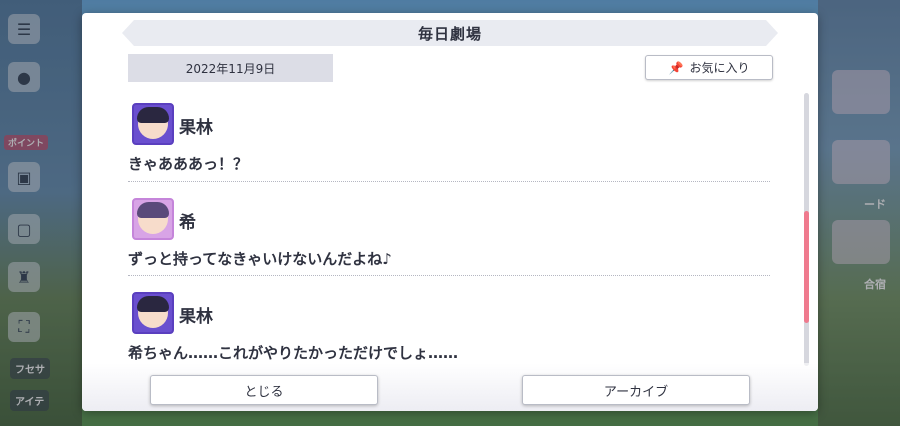 This screenshot has height=426, width=900. What do you see at coordinates (676, 67) in the screenshot?
I see `pin-icon: 📌` at bounding box center [676, 67].